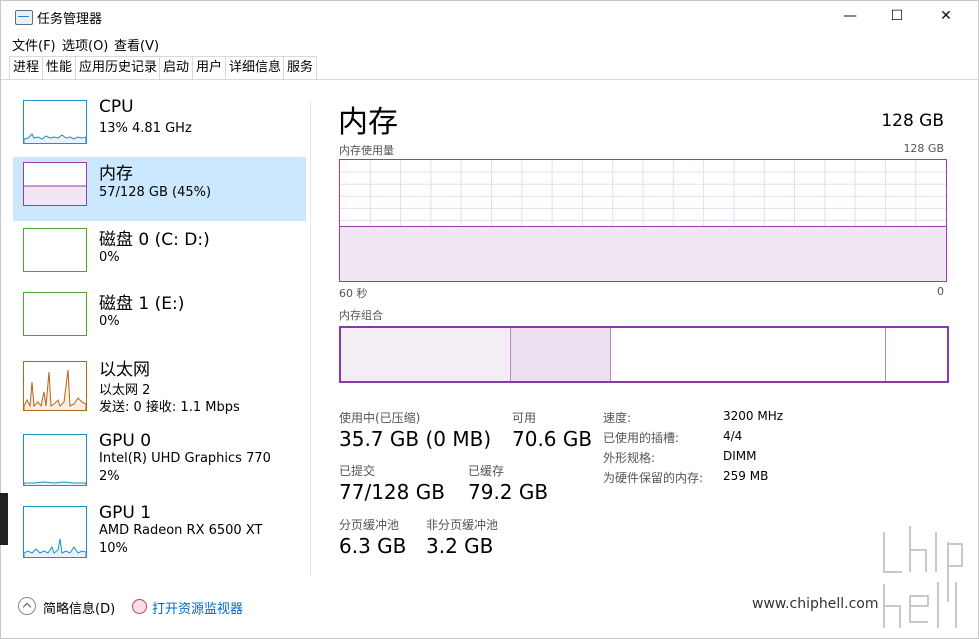  Describe the element at coordinates (940, 291) in the screenshot. I see `graph-x-right: 0` at that location.